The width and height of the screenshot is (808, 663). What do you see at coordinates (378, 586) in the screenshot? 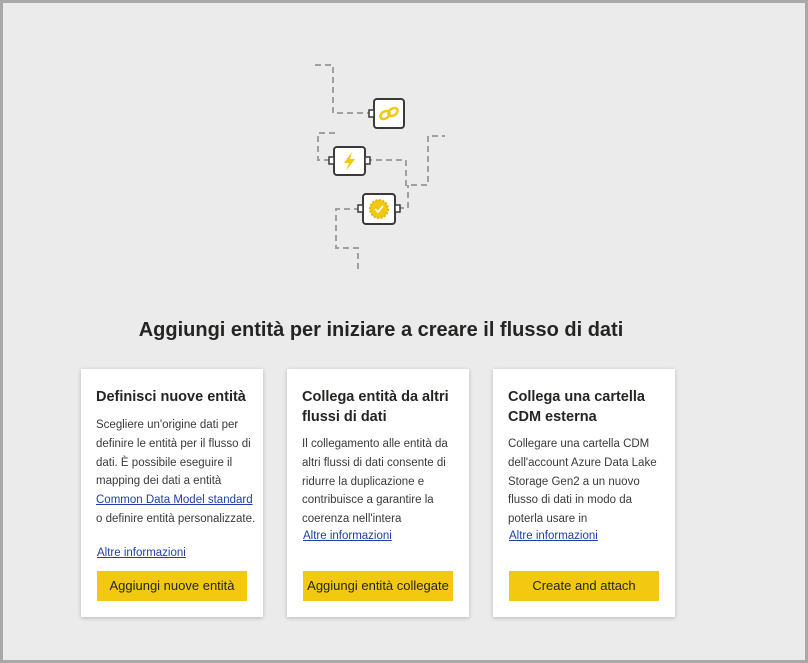
I see `add-linked-entities-button: Aggiungi entità collegate` at bounding box center [378, 586].